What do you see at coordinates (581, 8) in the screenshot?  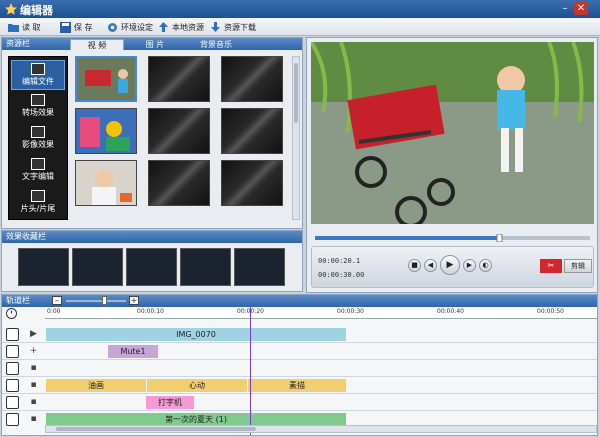 I see `close-icon: ✕` at bounding box center [581, 8].